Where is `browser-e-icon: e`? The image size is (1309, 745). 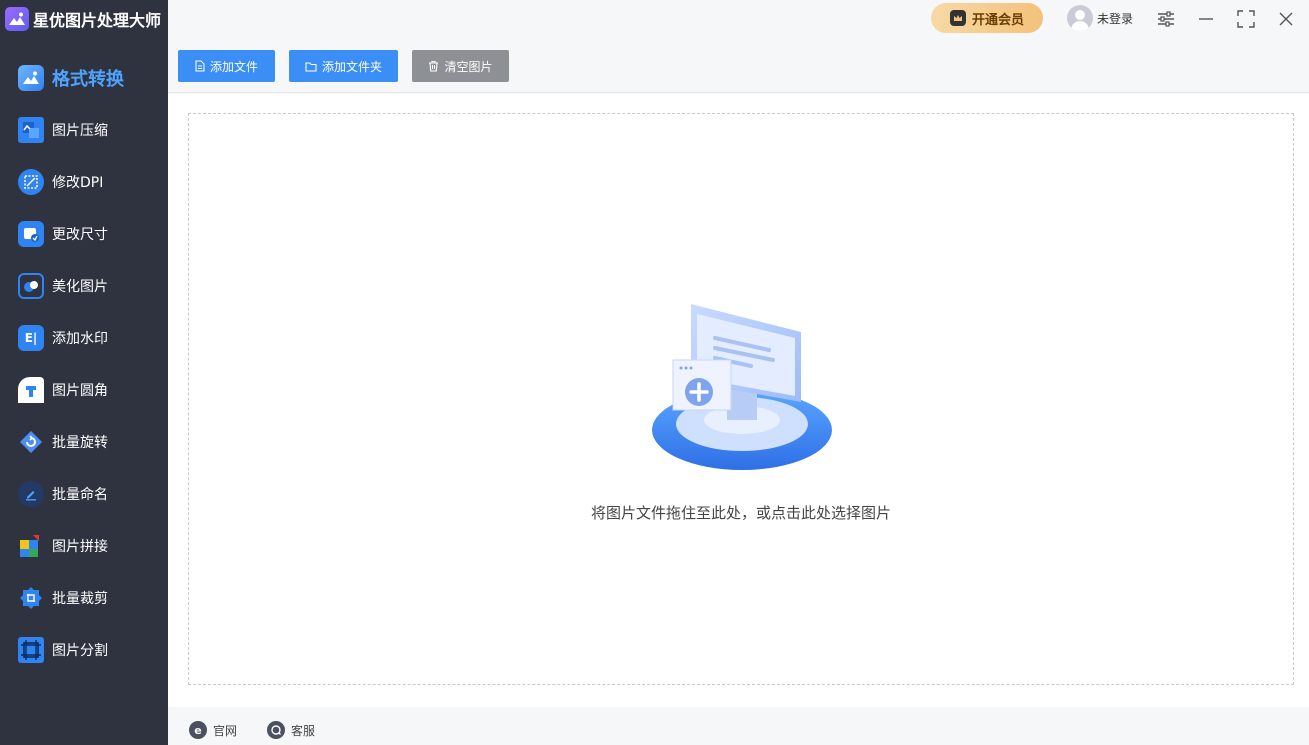 browser-e-icon: e is located at coordinates (198, 730).